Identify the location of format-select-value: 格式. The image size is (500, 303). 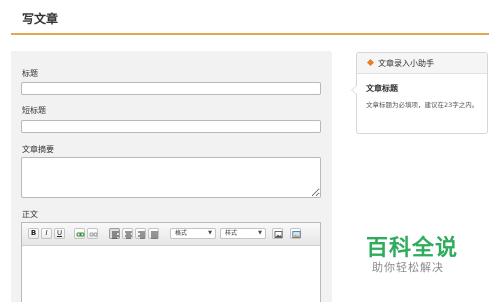
(181, 233).